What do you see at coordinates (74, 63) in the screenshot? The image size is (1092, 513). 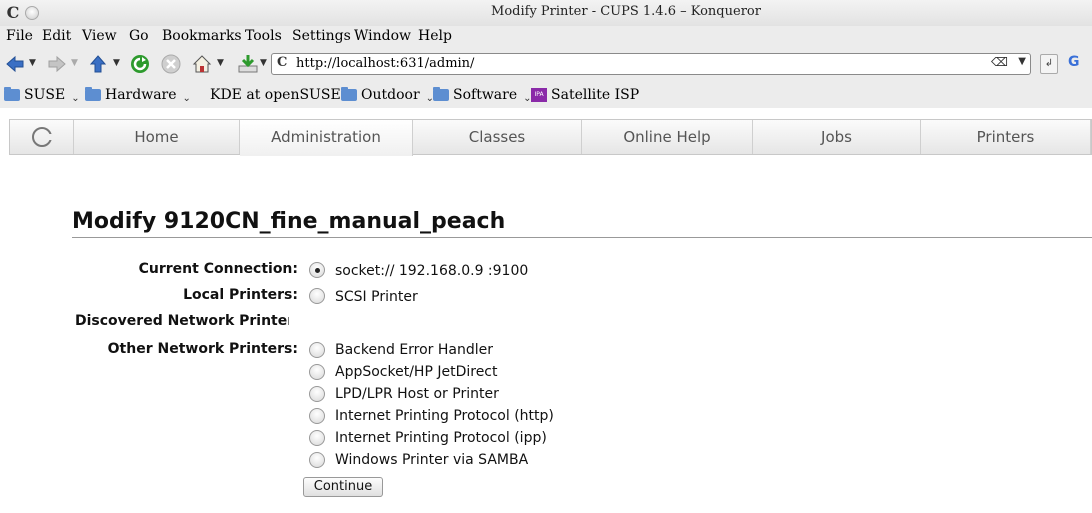 I see `forward-dropdown-icon: ▼` at bounding box center [74, 63].